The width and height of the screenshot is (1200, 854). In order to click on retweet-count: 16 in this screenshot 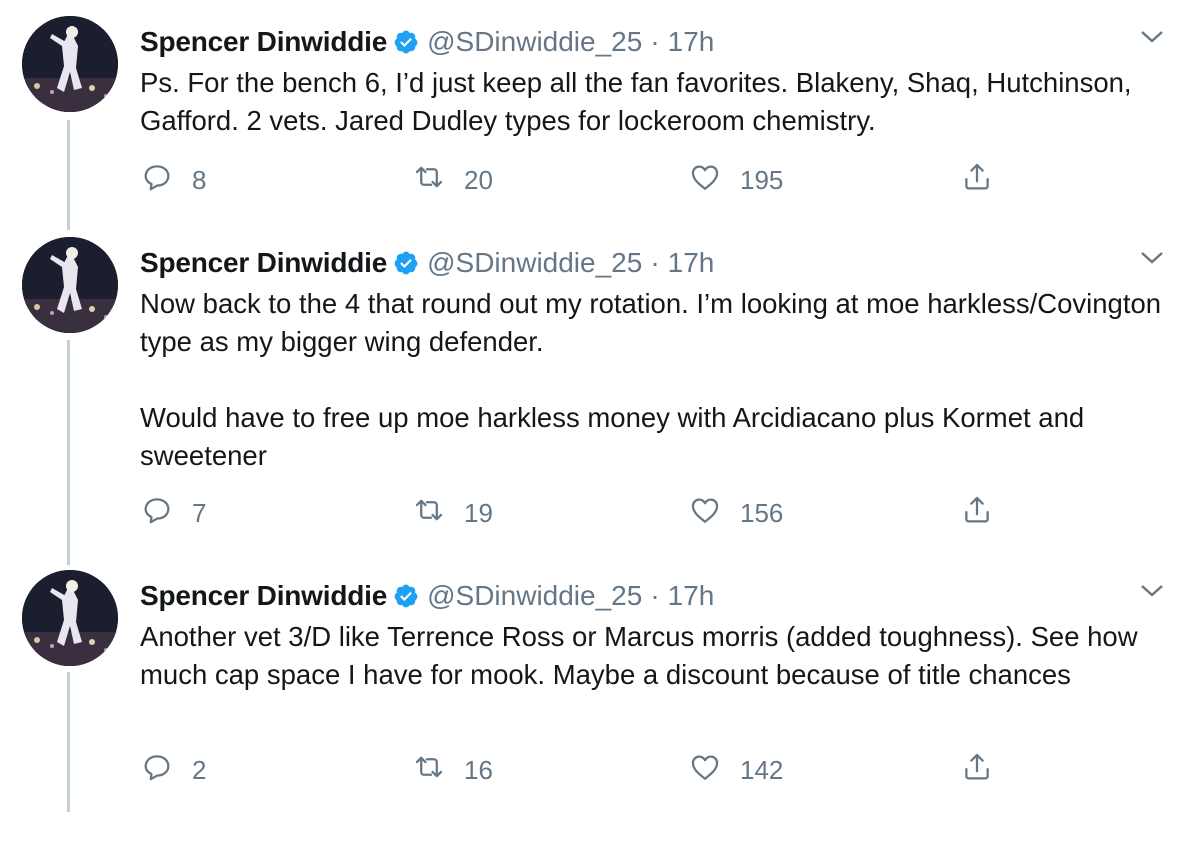, I will do `click(478, 769)`.